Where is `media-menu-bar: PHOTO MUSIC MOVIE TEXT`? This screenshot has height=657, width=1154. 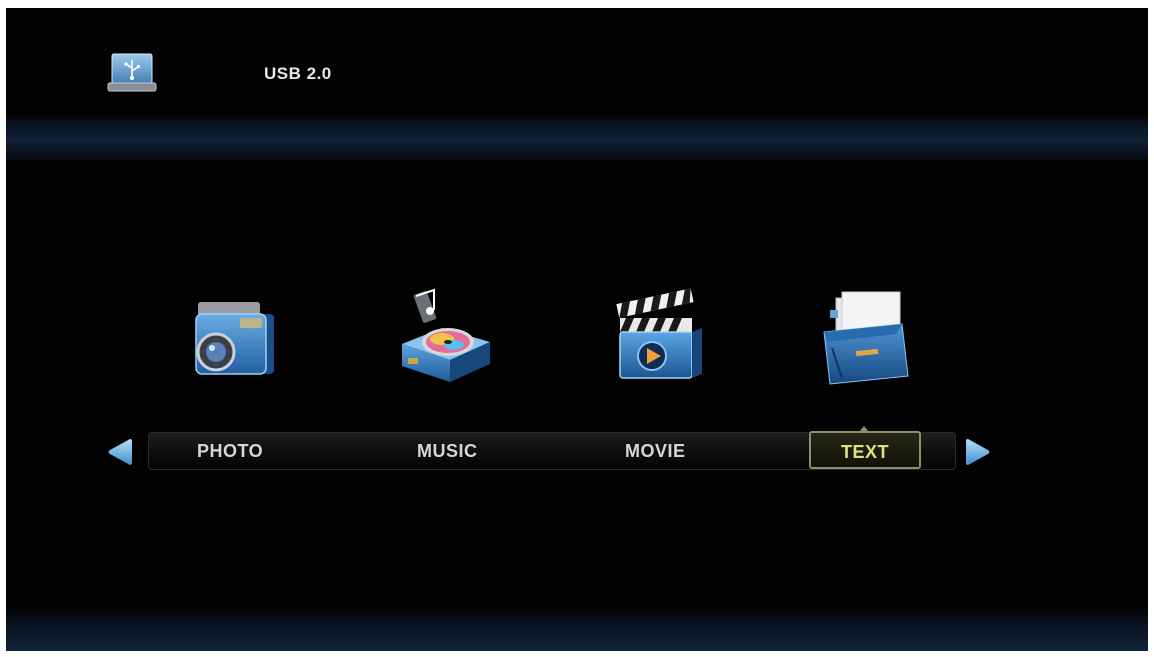 media-menu-bar: PHOTO MUSIC MOVIE TEXT is located at coordinates (552, 450).